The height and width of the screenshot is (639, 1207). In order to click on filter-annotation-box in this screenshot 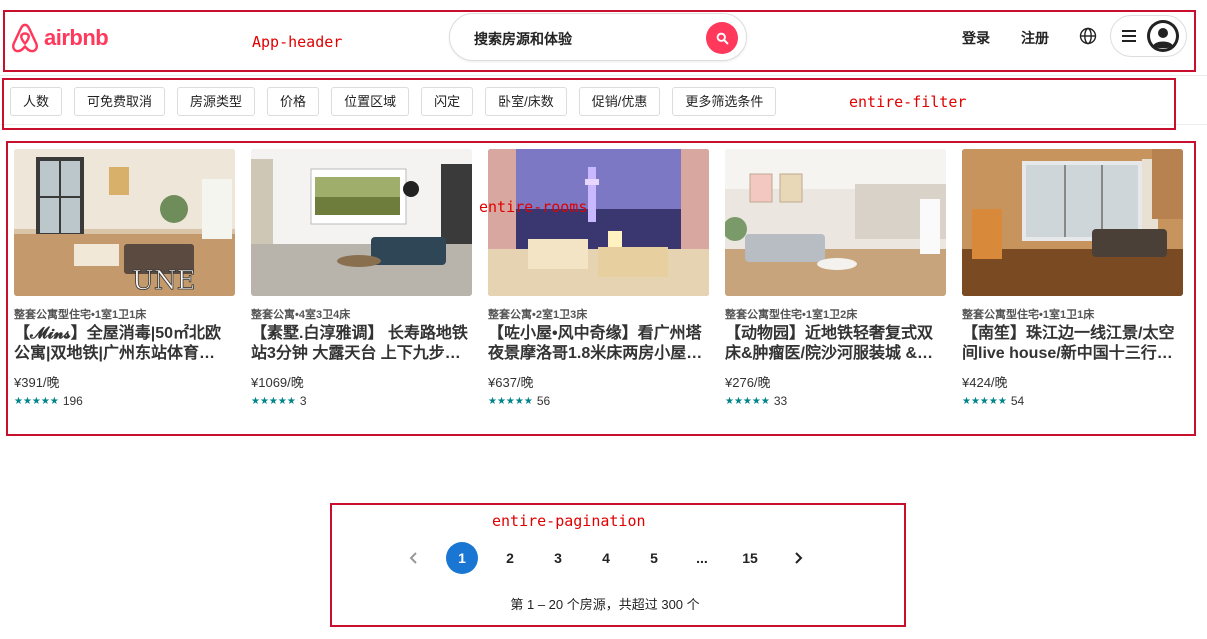, I will do `click(589, 104)`.